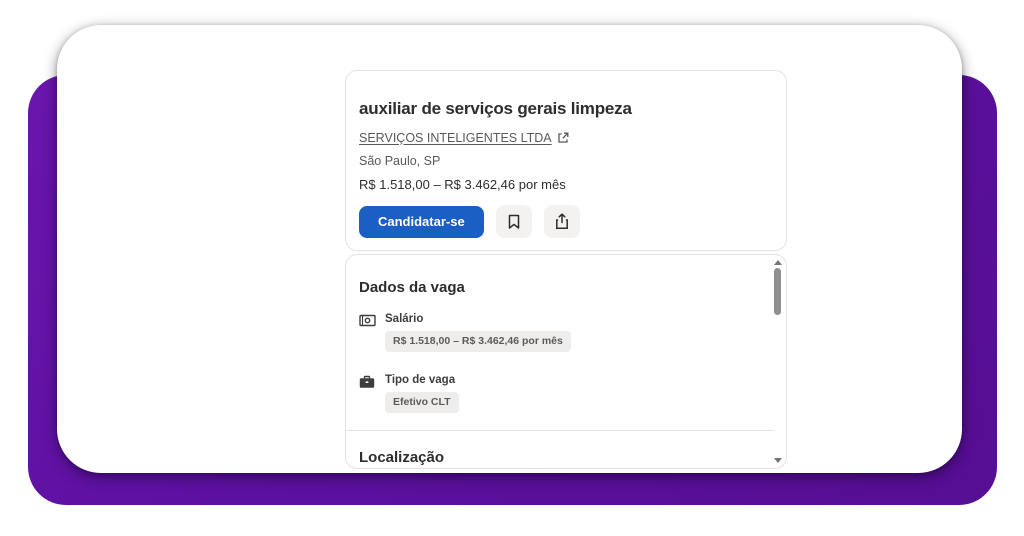 Image resolution: width=1024 pixels, height=536 pixels. I want to click on briefcase-icon, so click(372, 393).